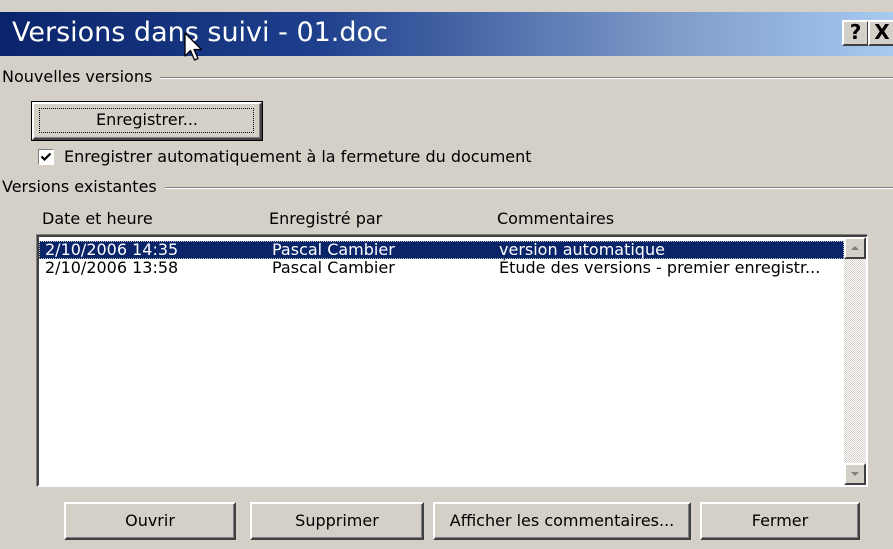  I want to click on checkmark-icon, so click(46, 157).